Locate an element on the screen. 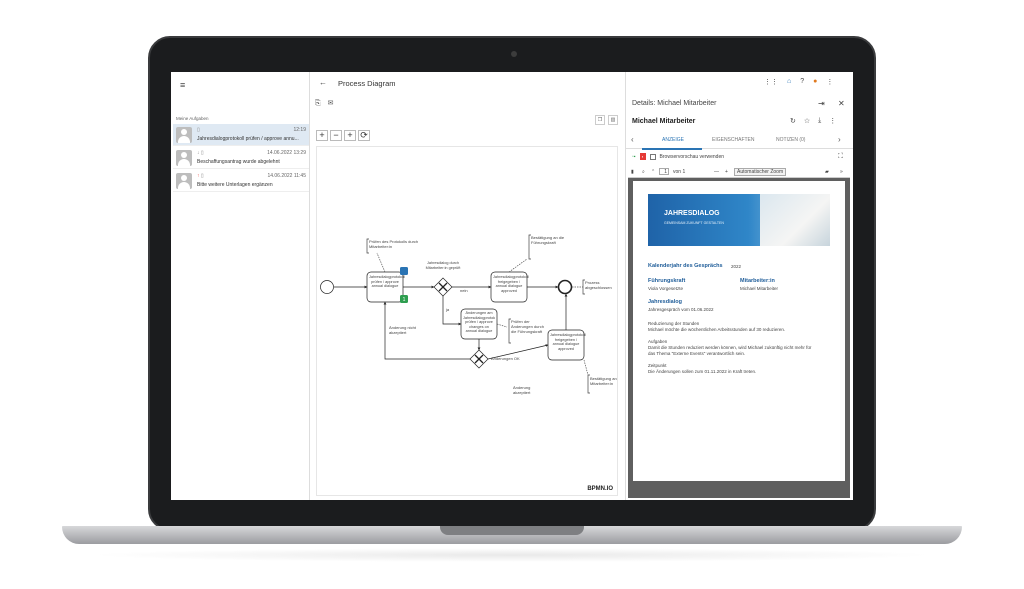 The image size is (1024, 589). detail-tabs: ‹ ANZEIGE EIGENSCHAFTEN NOTIZEN (0) › is located at coordinates (739, 141).